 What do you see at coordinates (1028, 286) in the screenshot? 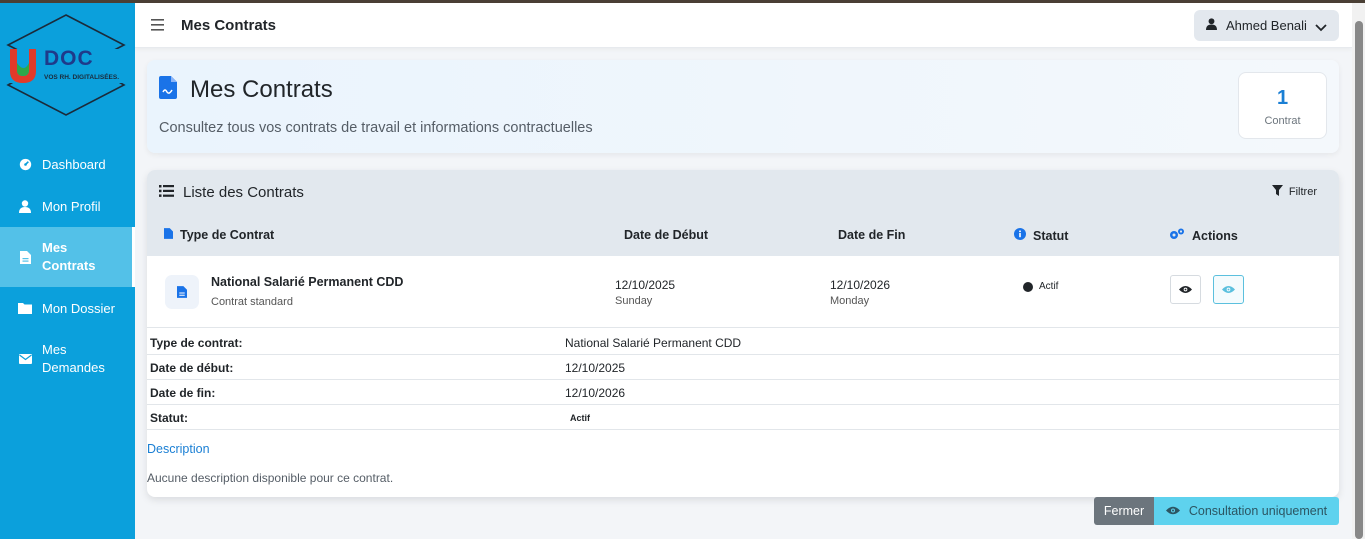
I see `status-dot` at bounding box center [1028, 286].